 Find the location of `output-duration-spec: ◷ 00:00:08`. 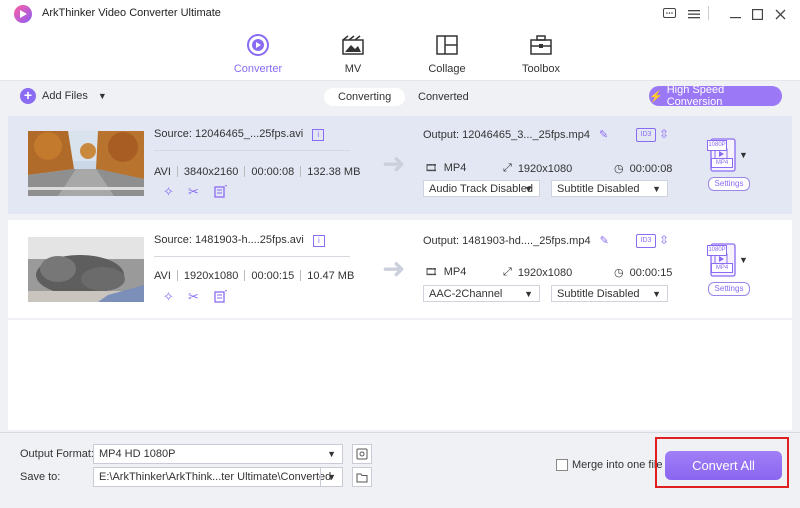

output-duration-spec: ◷ 00:00:08 is located at coordinates (643, 169).